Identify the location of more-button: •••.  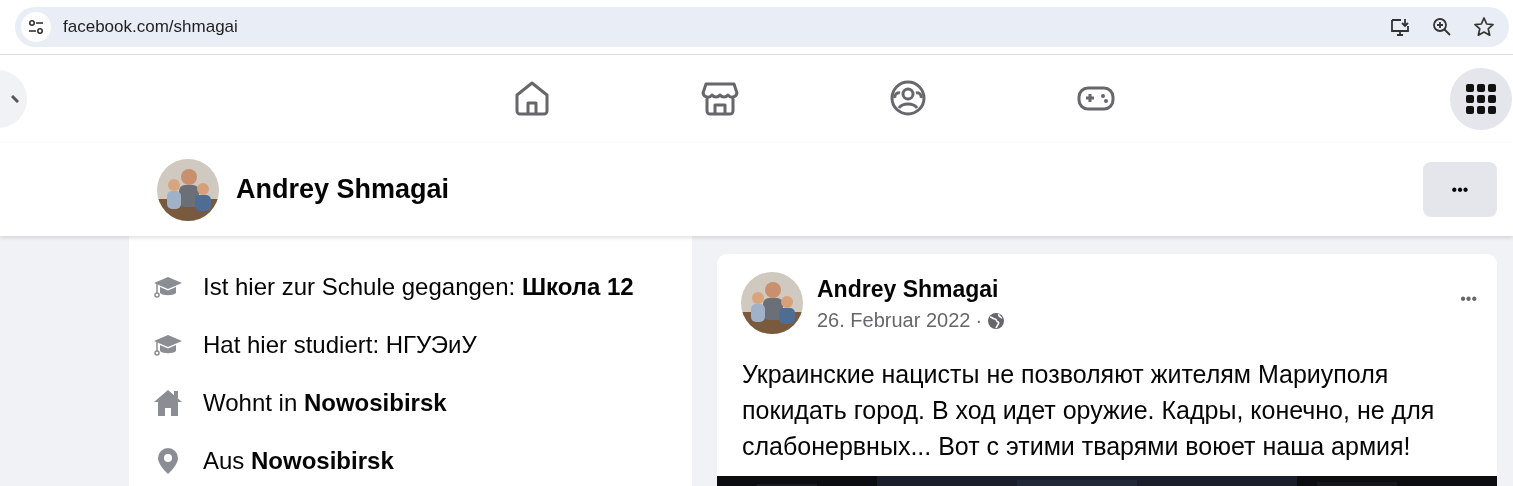
(1460, 189).